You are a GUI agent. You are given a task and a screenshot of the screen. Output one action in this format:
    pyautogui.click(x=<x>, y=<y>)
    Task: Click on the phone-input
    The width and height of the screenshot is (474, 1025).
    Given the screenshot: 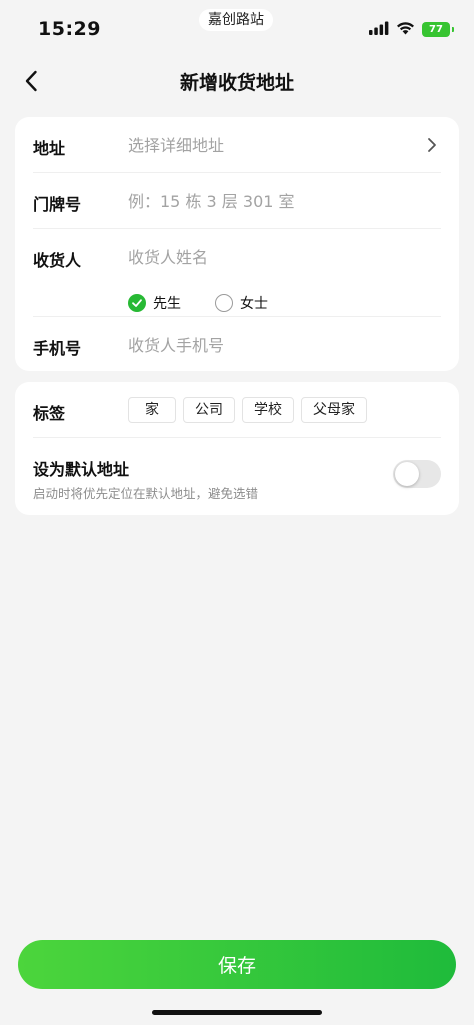 What is the action you would take?
    pyautogui.click(x=268, y=345)
    